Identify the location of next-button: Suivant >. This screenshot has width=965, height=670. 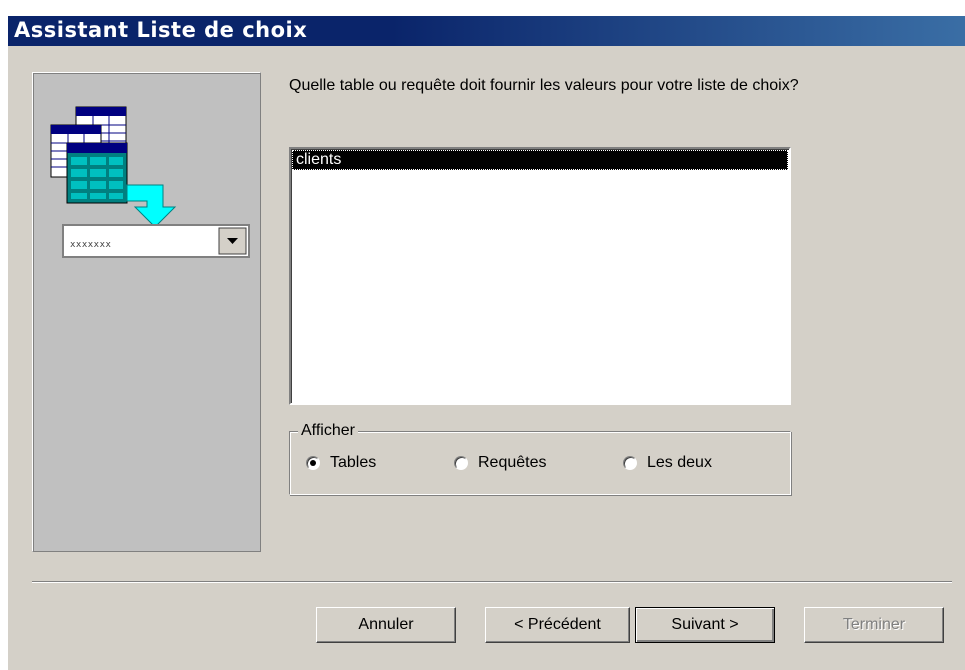
(705, 625).